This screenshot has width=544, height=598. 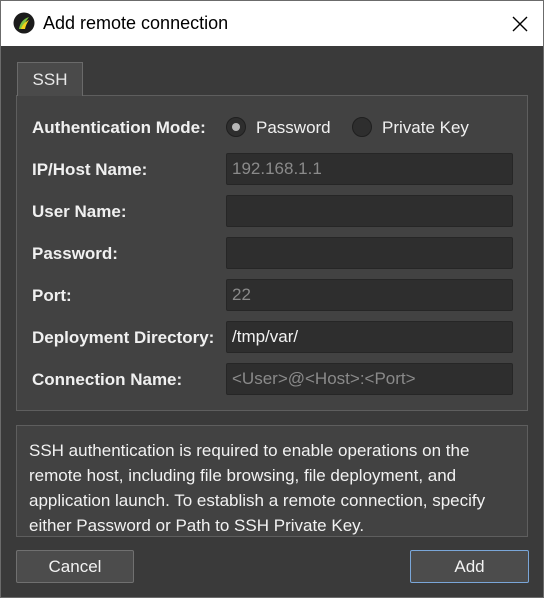 I want to click on cancel-button: Cancel, so click(x=75, y=566).